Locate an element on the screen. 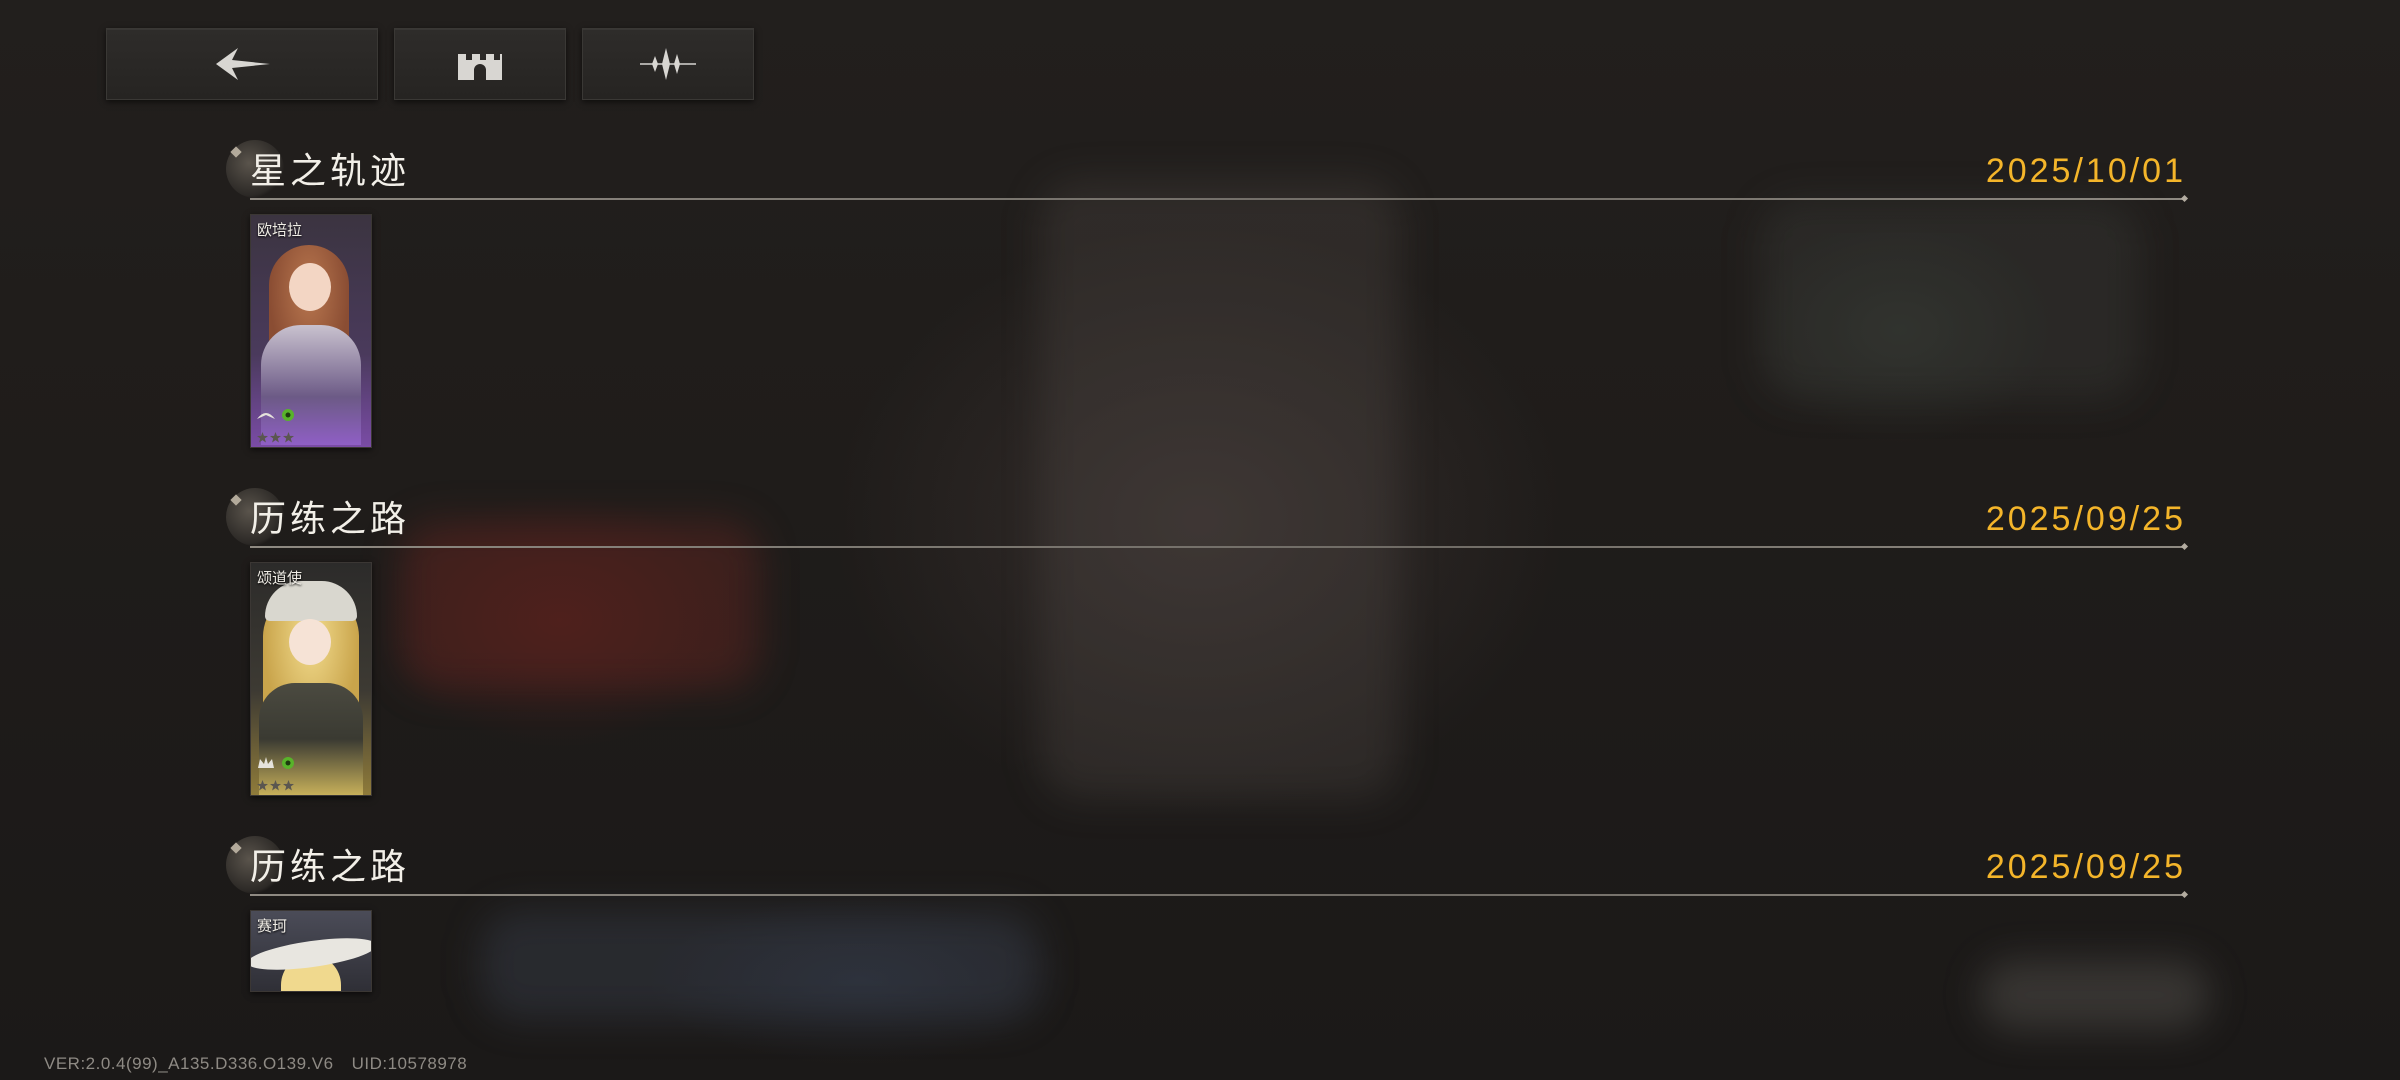  section-date: 2025/10/01 is located at coordinates (2085, 171).